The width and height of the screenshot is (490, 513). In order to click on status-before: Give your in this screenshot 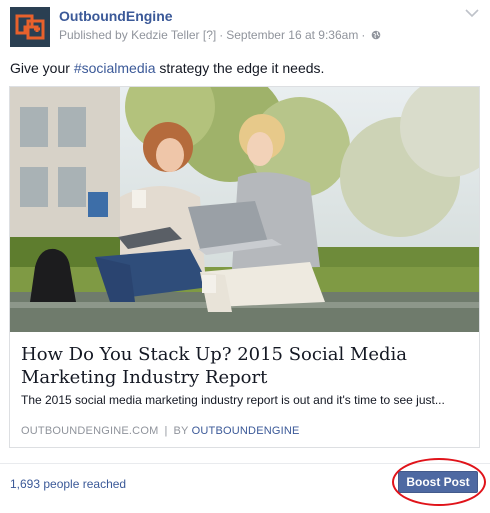, I will do `click(42, 68)`.